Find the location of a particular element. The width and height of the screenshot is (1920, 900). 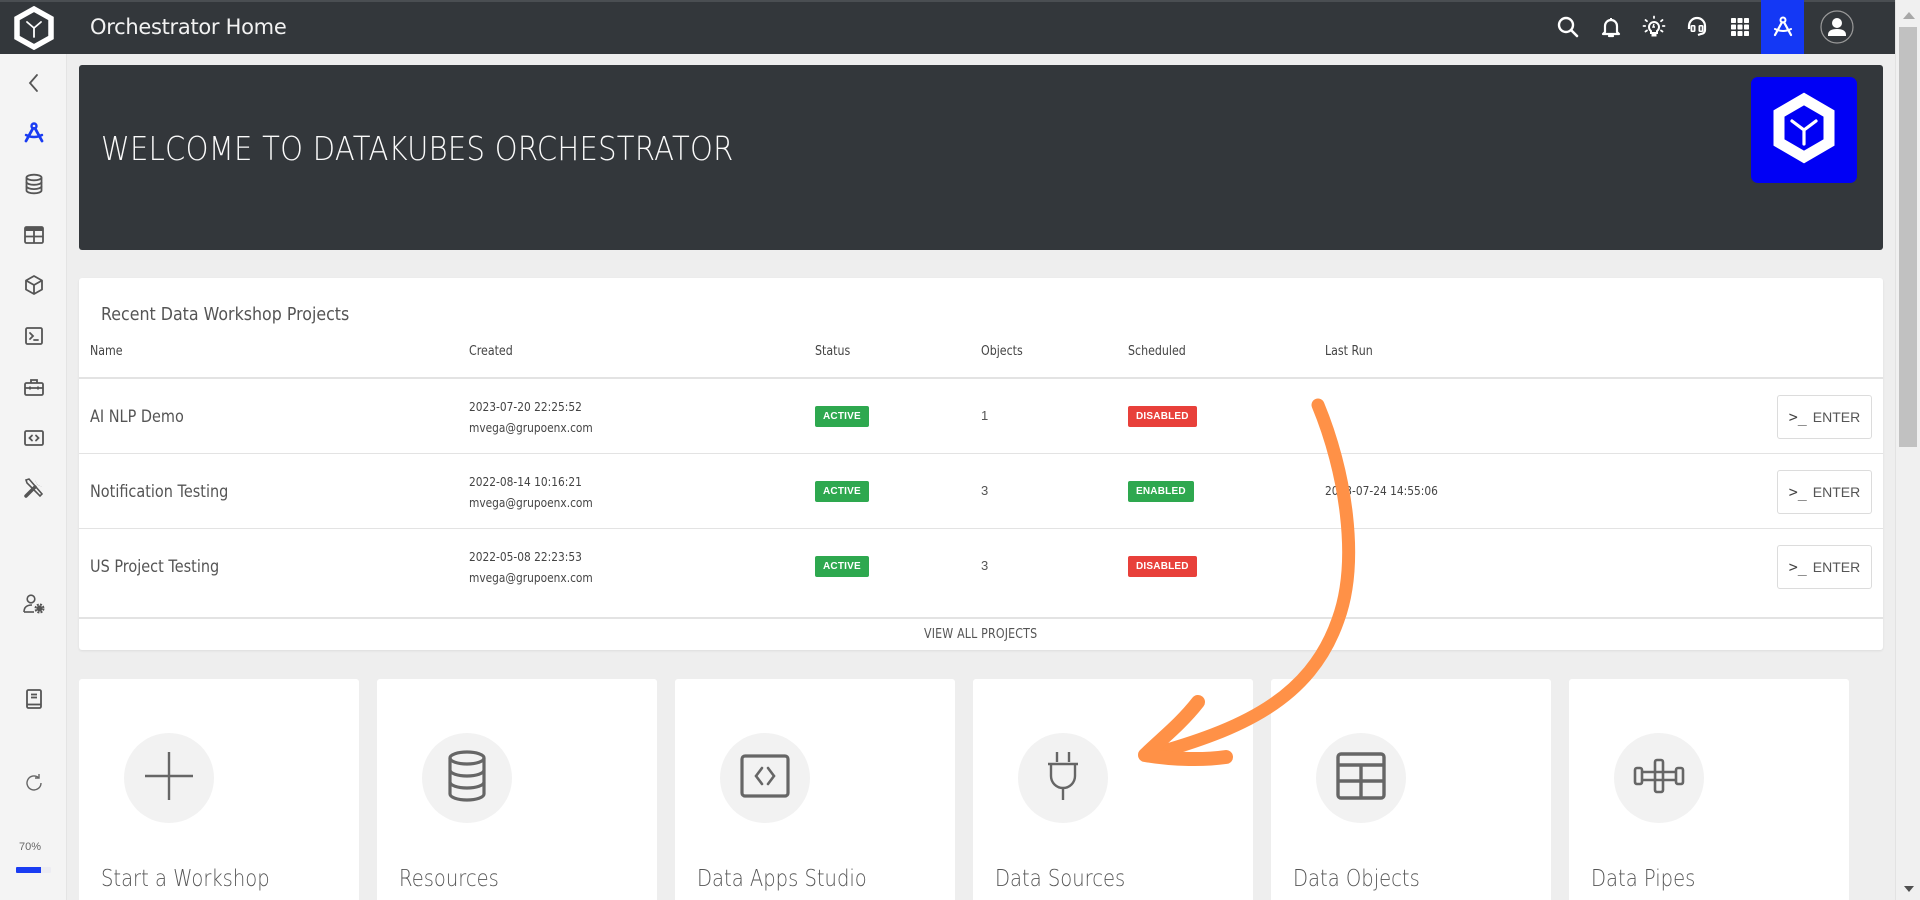

user-avatar-icon is located at coordinates (1837, 27).